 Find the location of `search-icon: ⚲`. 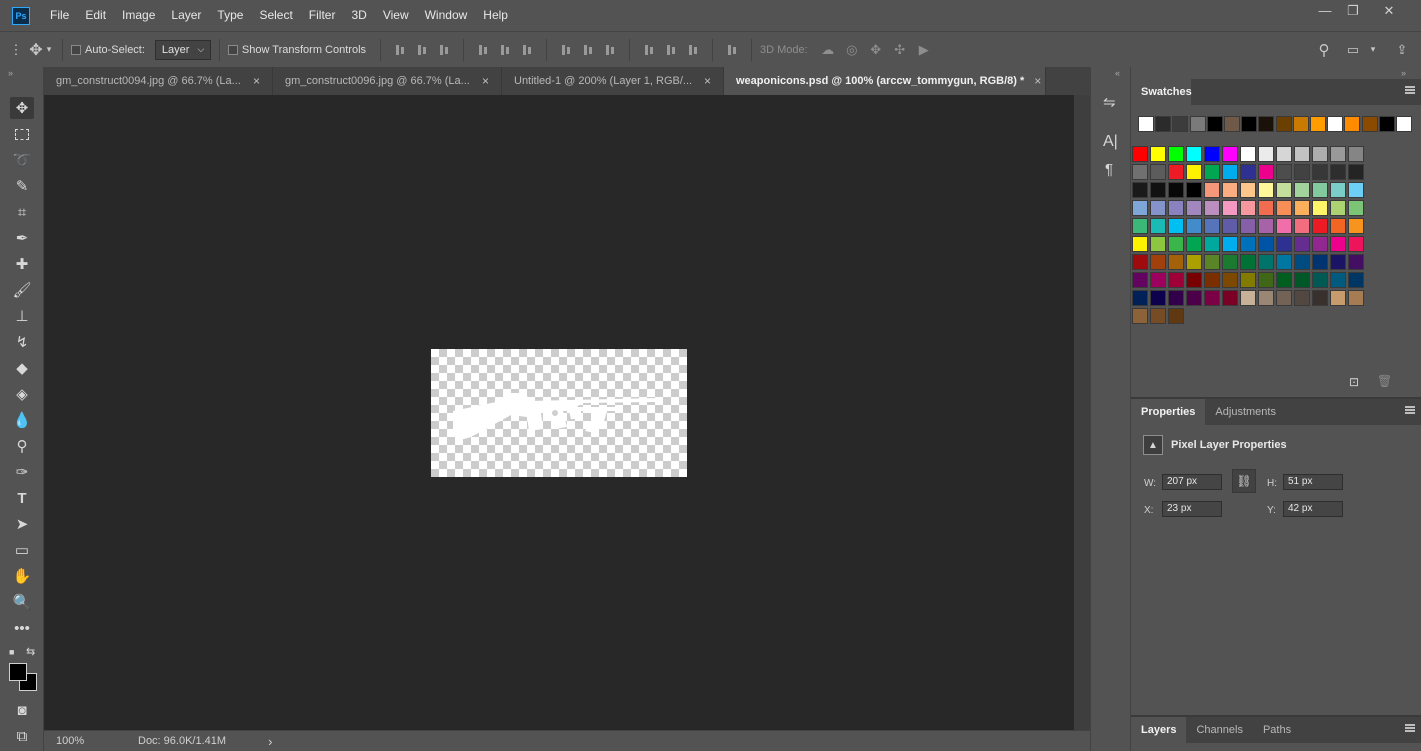

search-icon: ⚲ is located at coordinates (1324, 50).